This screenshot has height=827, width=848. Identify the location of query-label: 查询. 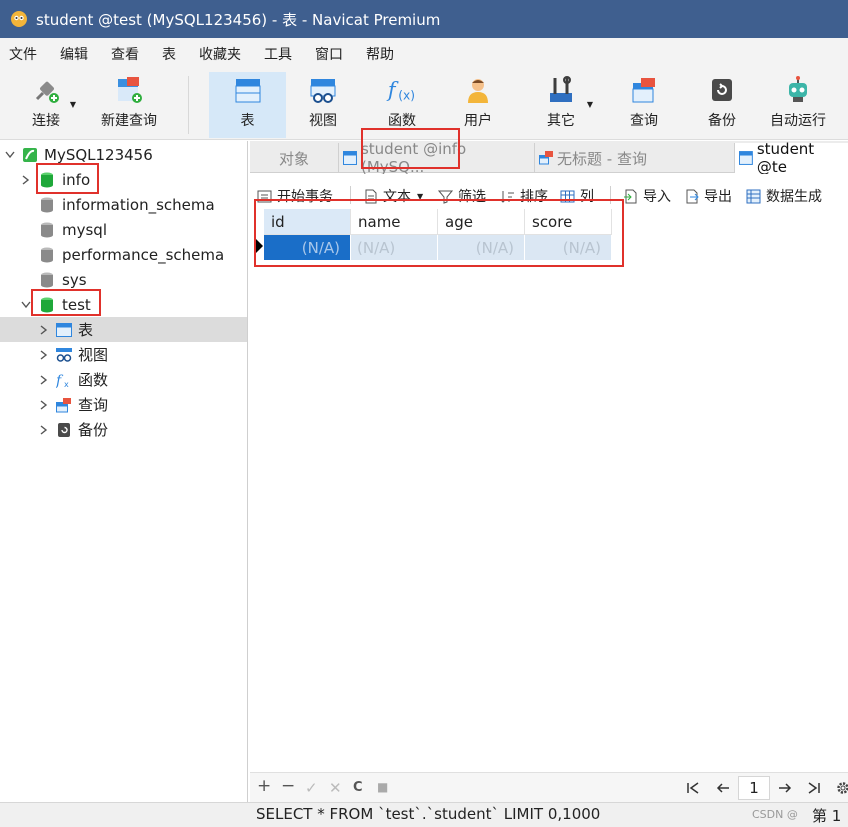
(644, 121).